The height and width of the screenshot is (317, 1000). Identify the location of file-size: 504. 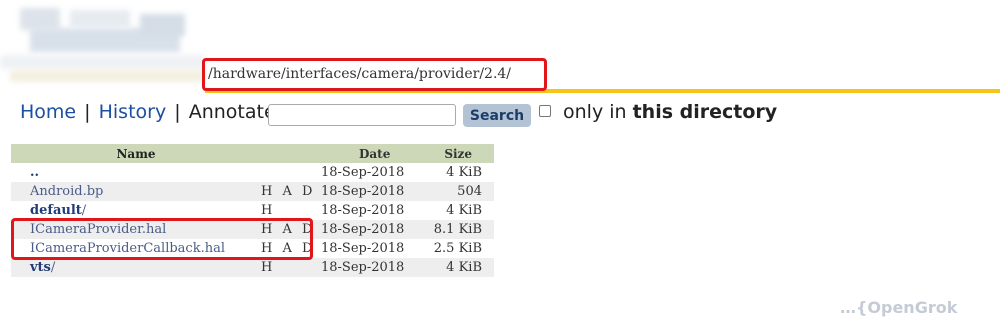
(469, 191).